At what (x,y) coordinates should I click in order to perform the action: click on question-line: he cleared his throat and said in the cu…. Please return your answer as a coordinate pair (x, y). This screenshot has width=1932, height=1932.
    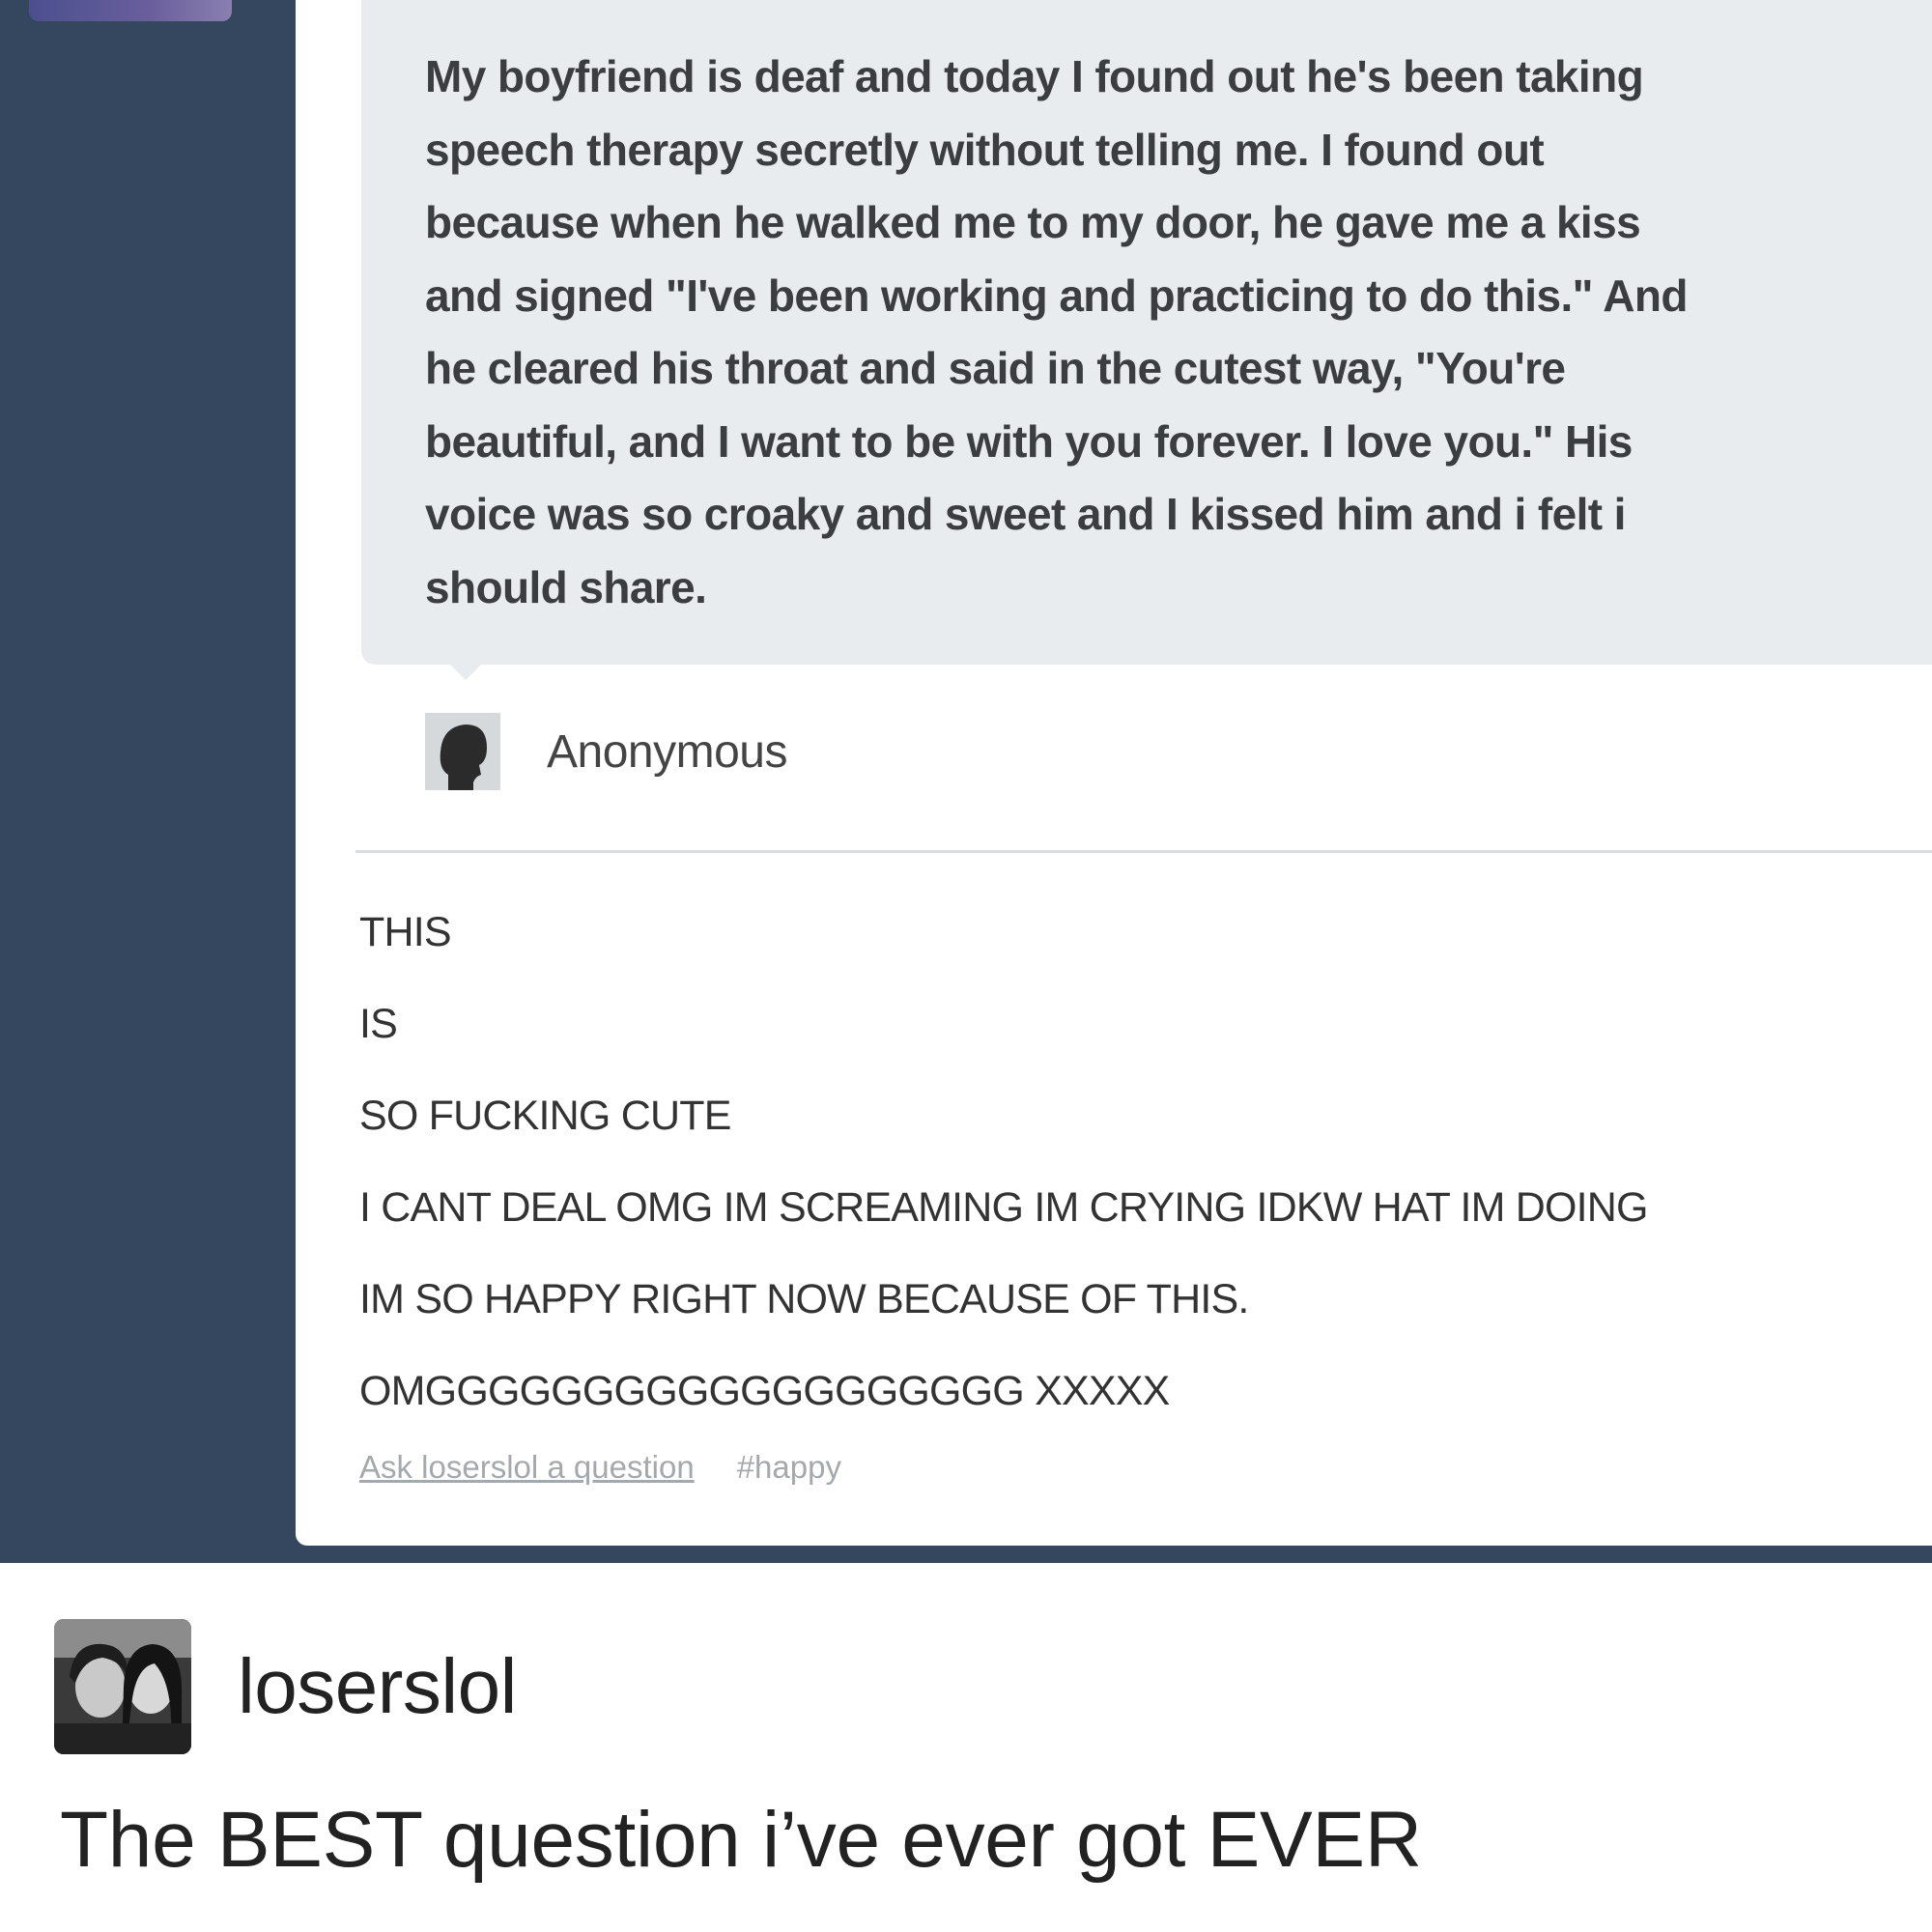
    Looking at the image, I should click on (995, 368).